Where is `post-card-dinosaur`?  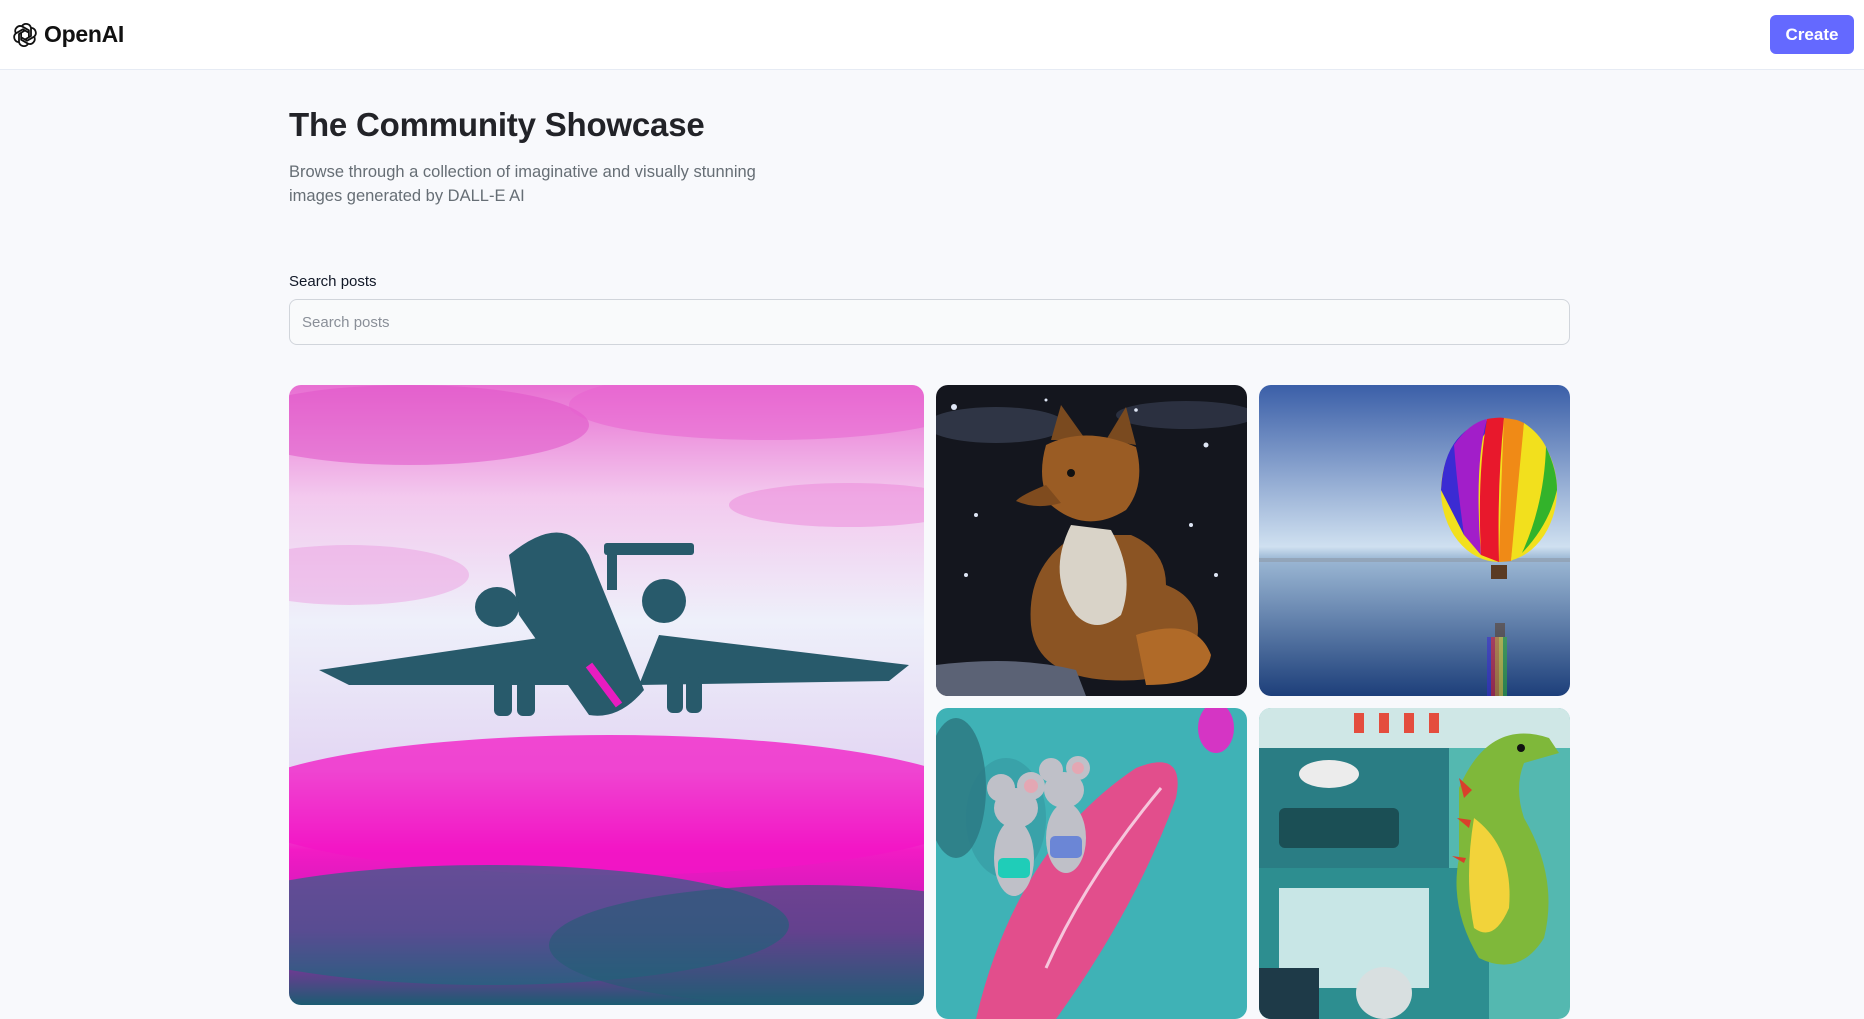 post-card-dinosaur is located at coordinates (1414, 863).